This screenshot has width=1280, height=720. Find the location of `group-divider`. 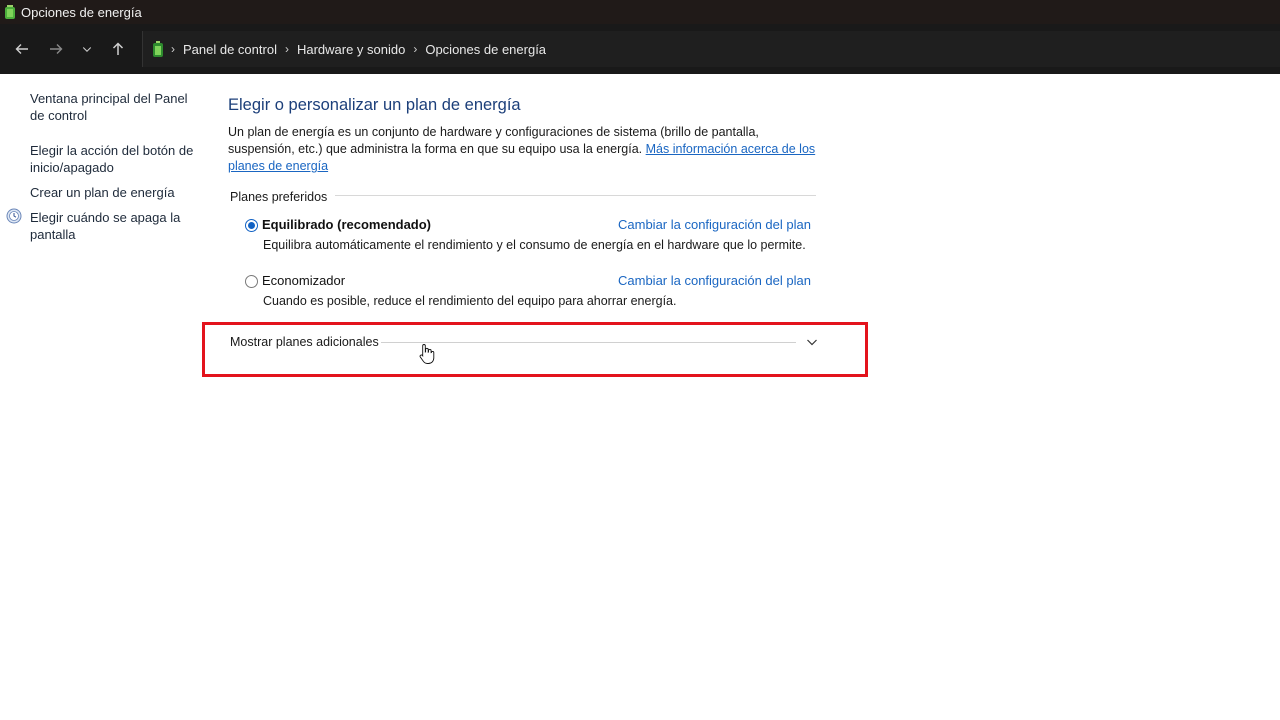

group-divider is located at coordinates (573, 195).